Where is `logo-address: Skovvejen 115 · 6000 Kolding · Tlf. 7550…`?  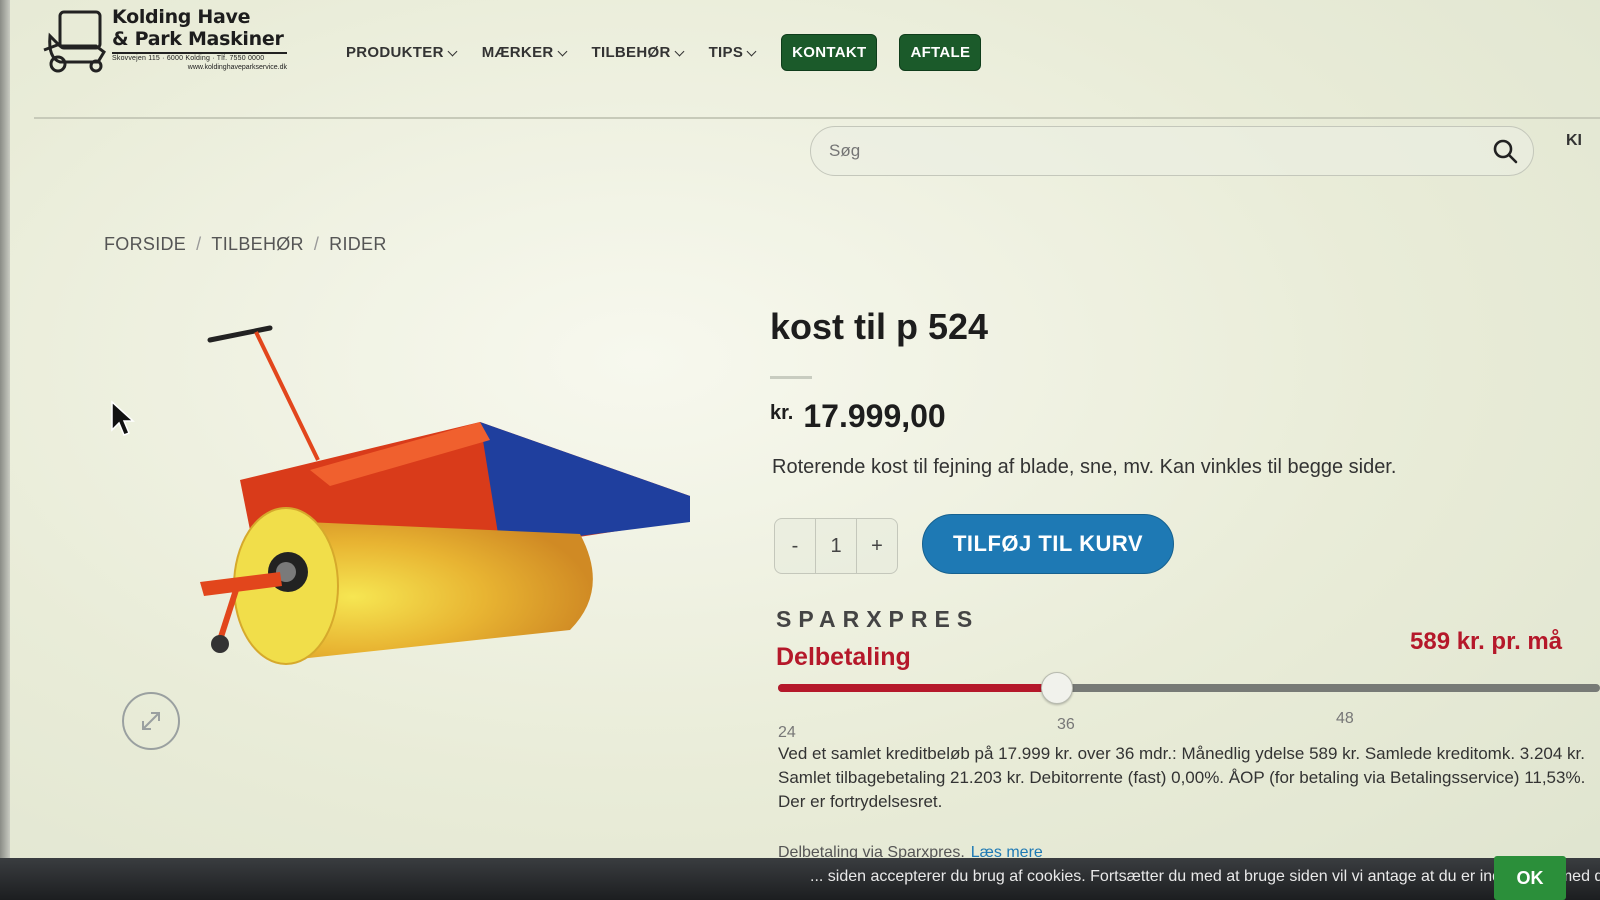
logo-address: Skovvejen 115 · 6000 Kolding · Tlf. 7550… is located at coordinates (199, 57).